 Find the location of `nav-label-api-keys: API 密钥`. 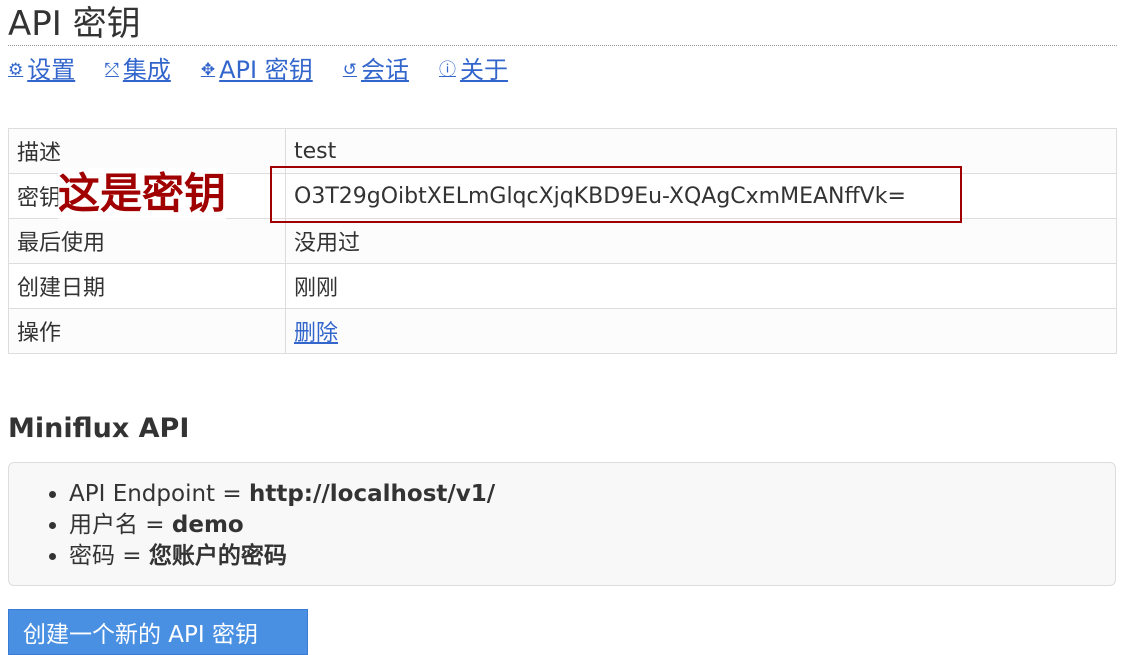

nav-label-api-keys: API 密钥 is located at coordinates (266, 70).